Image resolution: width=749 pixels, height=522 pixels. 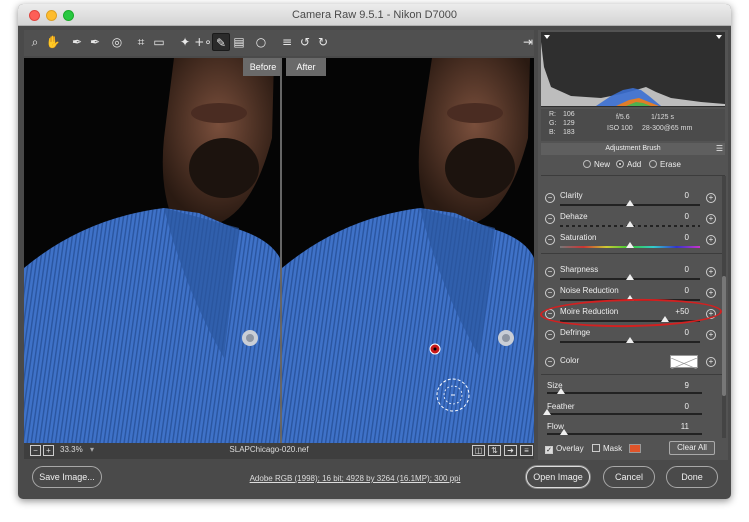 What do you see at coordinates (674, 195) in the screenshot?
I see `clarity-value: 0` at bounding box center [674, 195].